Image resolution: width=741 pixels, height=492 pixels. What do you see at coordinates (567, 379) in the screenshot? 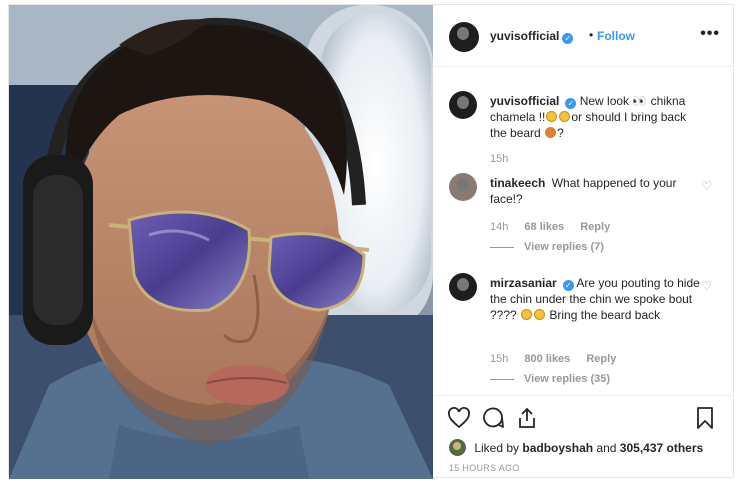
I see `view-replies-label: View replies (35)` at bounding box center [567, 379].